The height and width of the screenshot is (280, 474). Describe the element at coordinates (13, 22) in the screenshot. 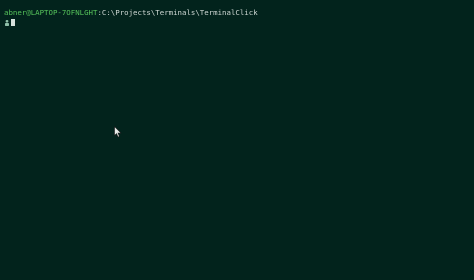

I see `text-cursor` at that location.